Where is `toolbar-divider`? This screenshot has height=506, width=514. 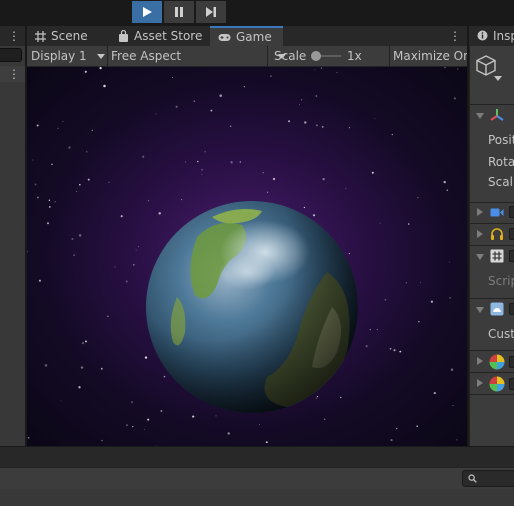 toolbar-divider is located at coordinates (267, 56).